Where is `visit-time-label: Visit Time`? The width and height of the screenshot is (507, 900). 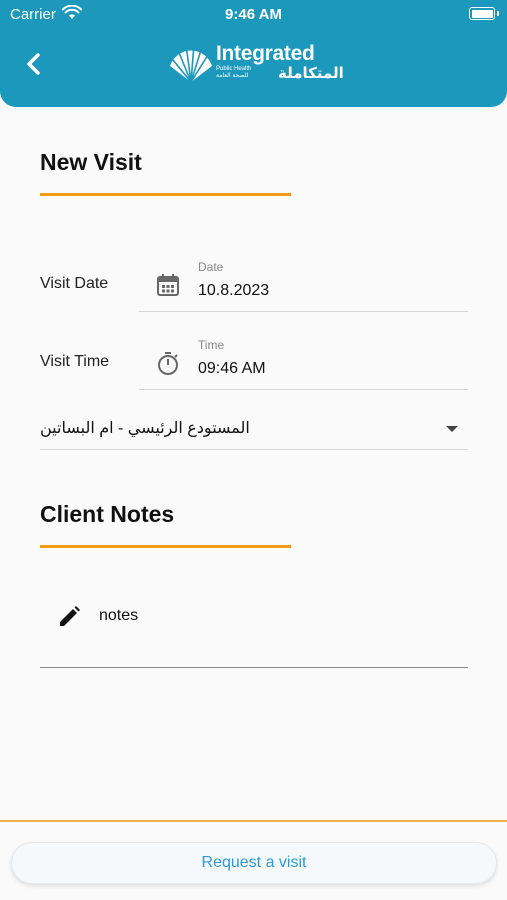
visit-time-label: Visit Time is located at coordinates (75, 361).